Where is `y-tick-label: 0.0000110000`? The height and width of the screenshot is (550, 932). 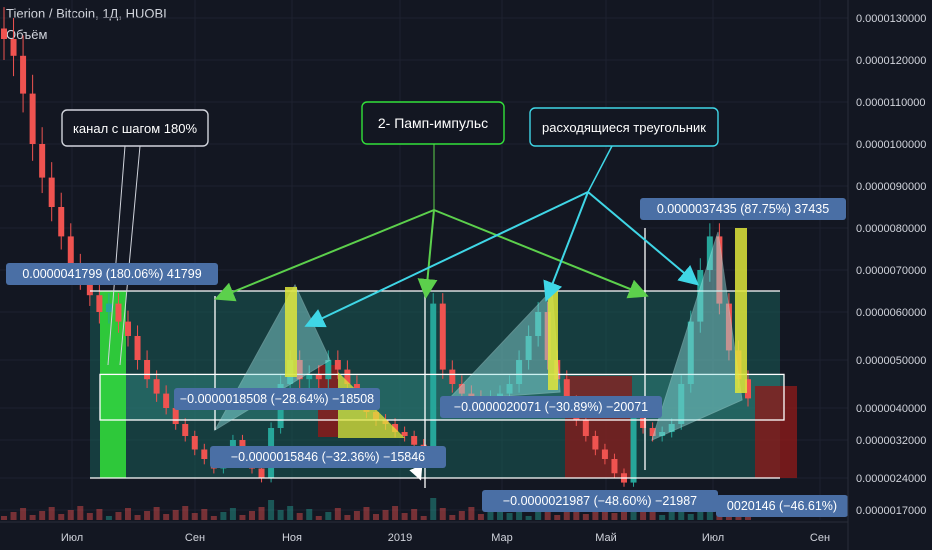
y-tick-label: 0.0000110000 is located at coordinates (891, 103).